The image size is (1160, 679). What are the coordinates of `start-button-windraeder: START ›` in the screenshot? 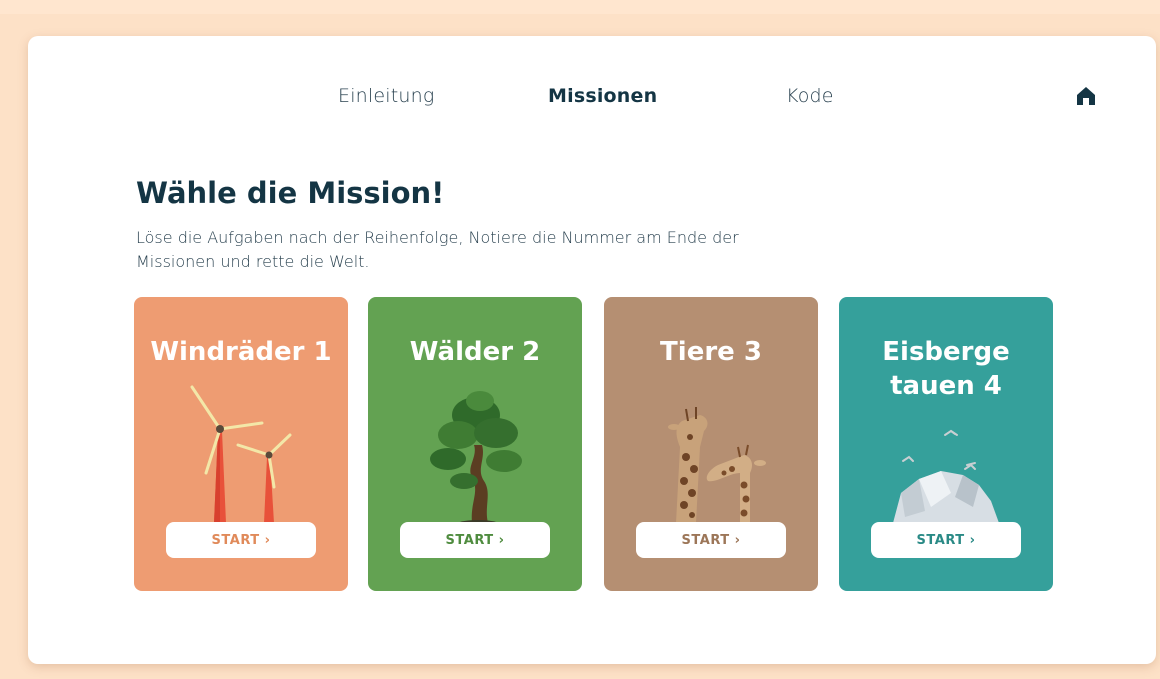 It's located at (241, 540).